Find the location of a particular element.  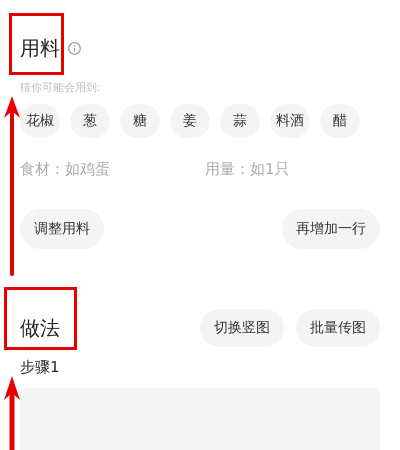

action-button: 批量传图 is located at coordinates (338, 328).